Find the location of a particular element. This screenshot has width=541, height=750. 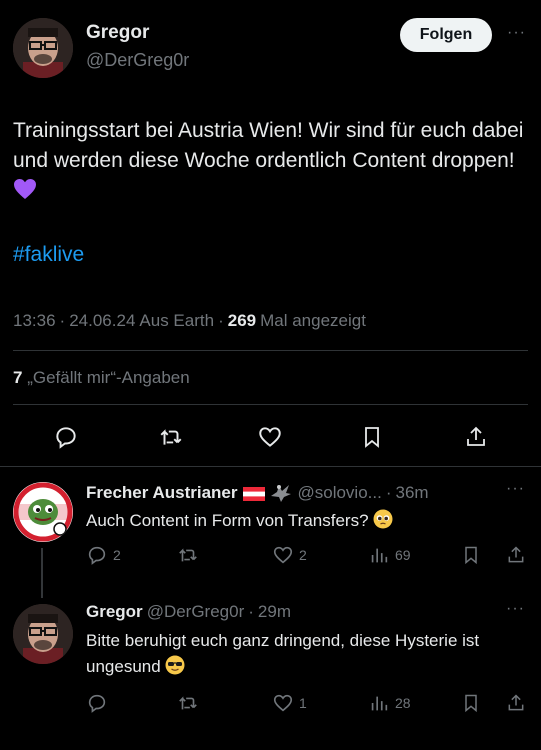

reply-author-handle: @DerGreg0r is located at coordinates (196, 612).